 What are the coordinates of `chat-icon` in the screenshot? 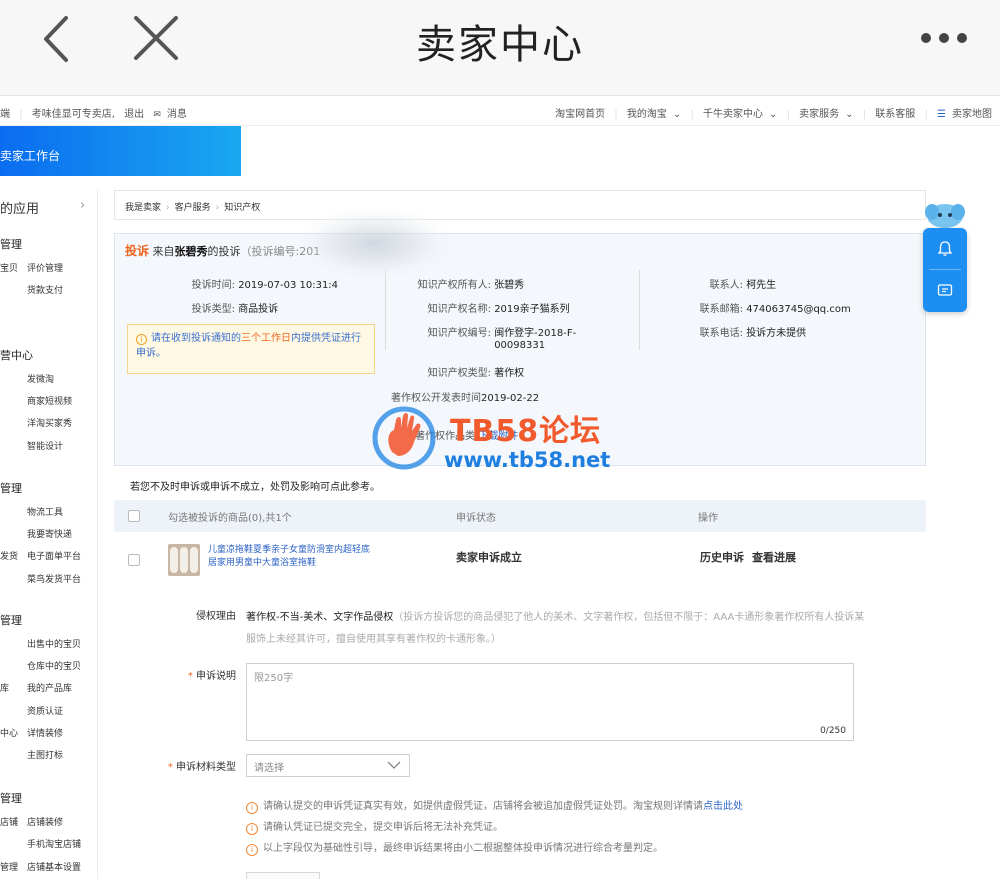 It's located at (945, 291).